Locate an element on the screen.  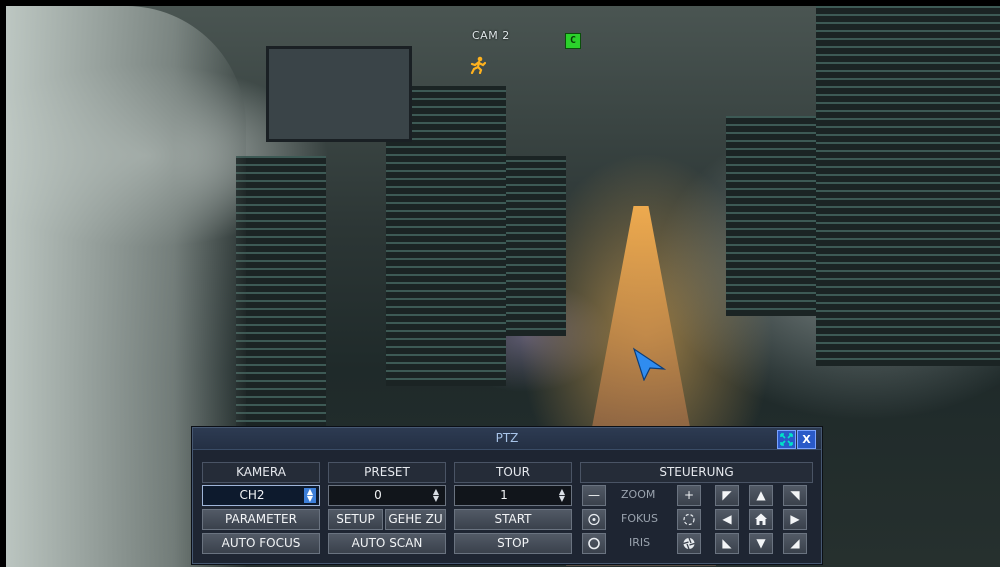
billboard is located at coordinates (339, 94).